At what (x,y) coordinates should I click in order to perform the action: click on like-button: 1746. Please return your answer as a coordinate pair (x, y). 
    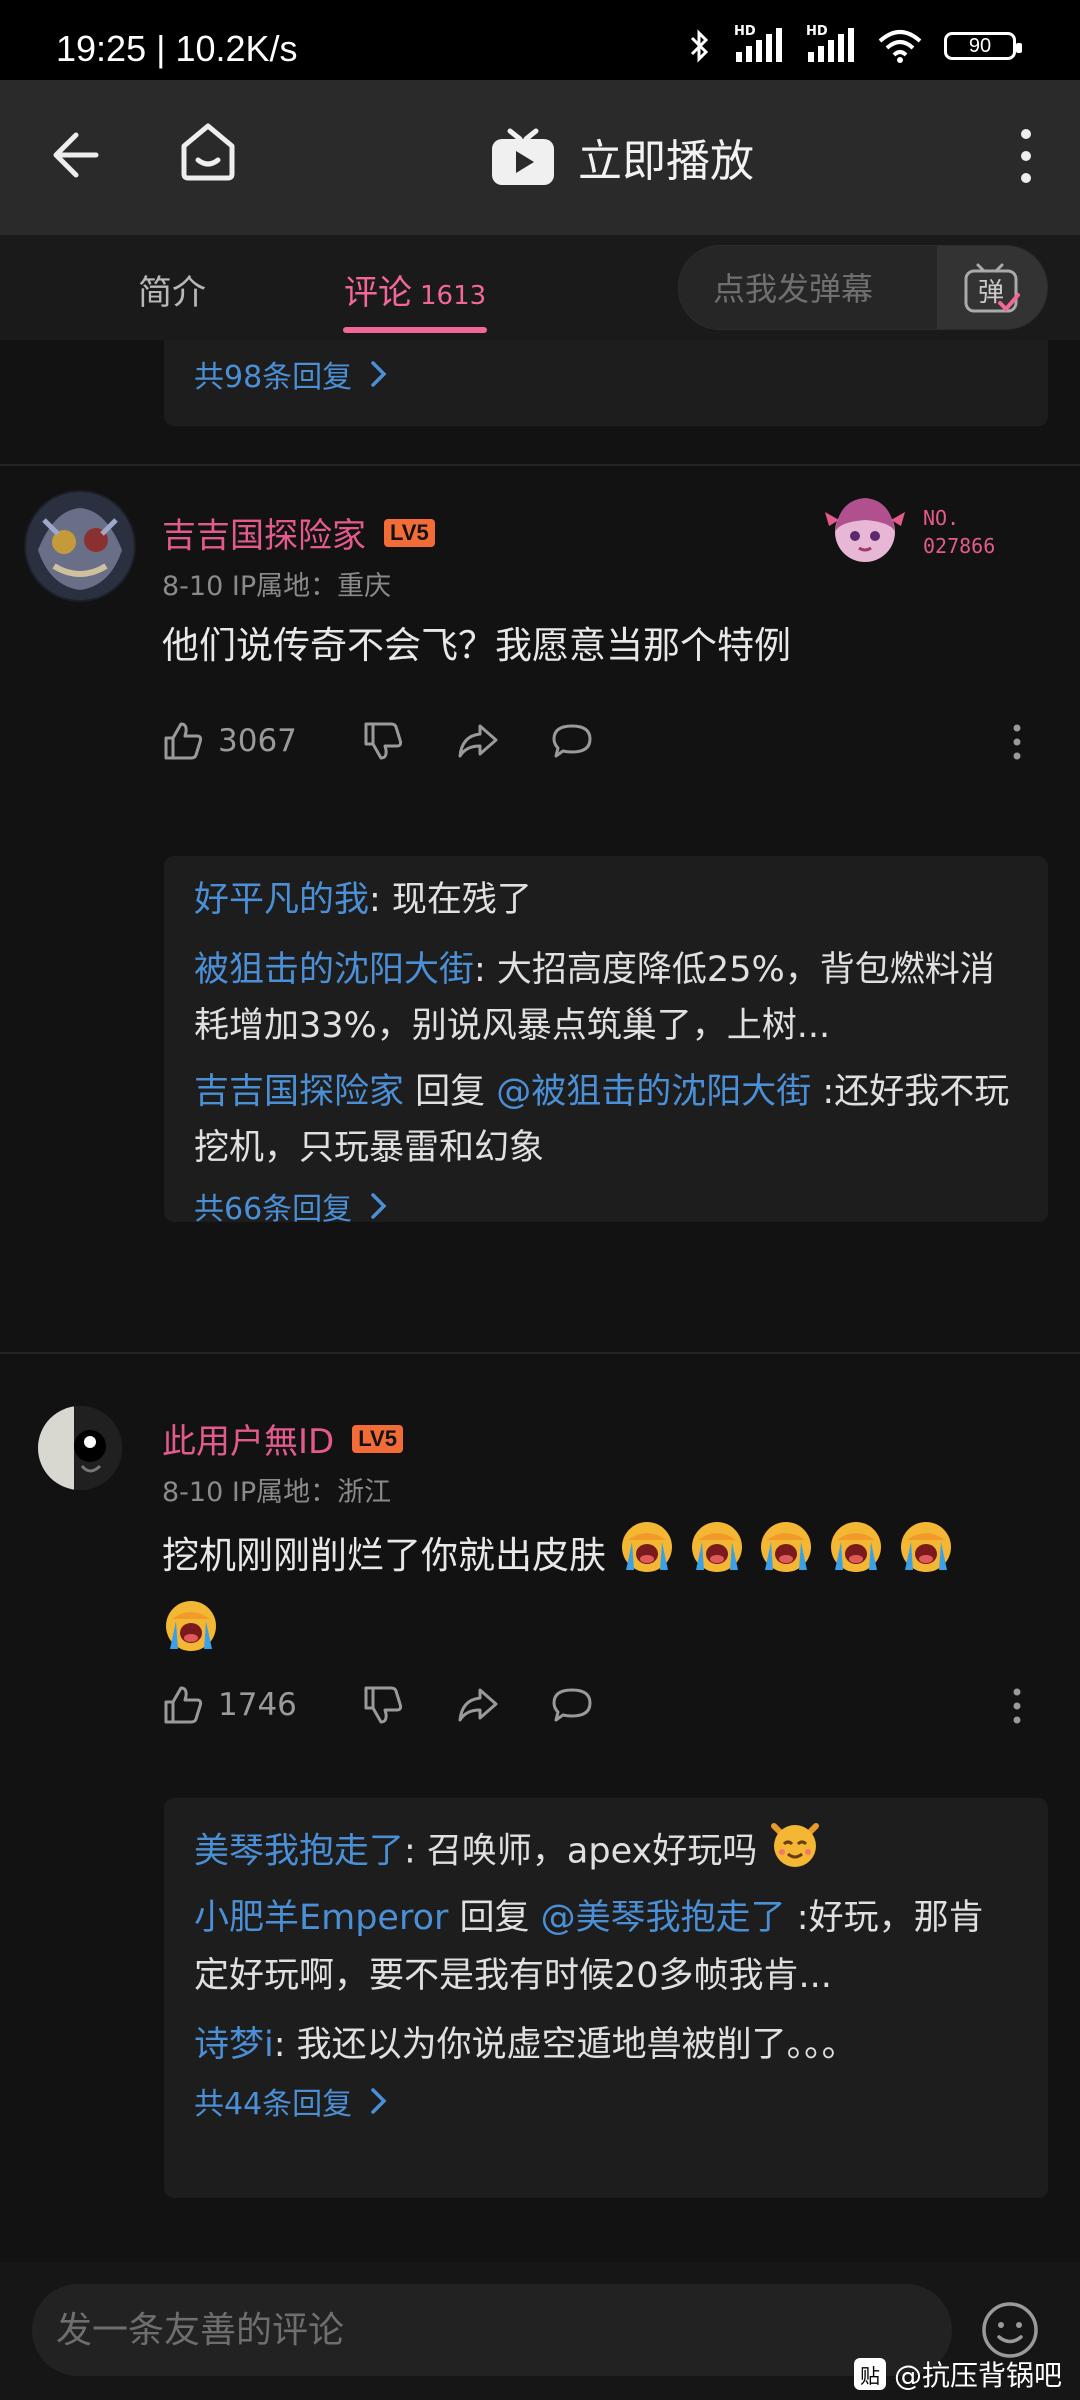
    Looking at the image, I should click on (262, 1705).